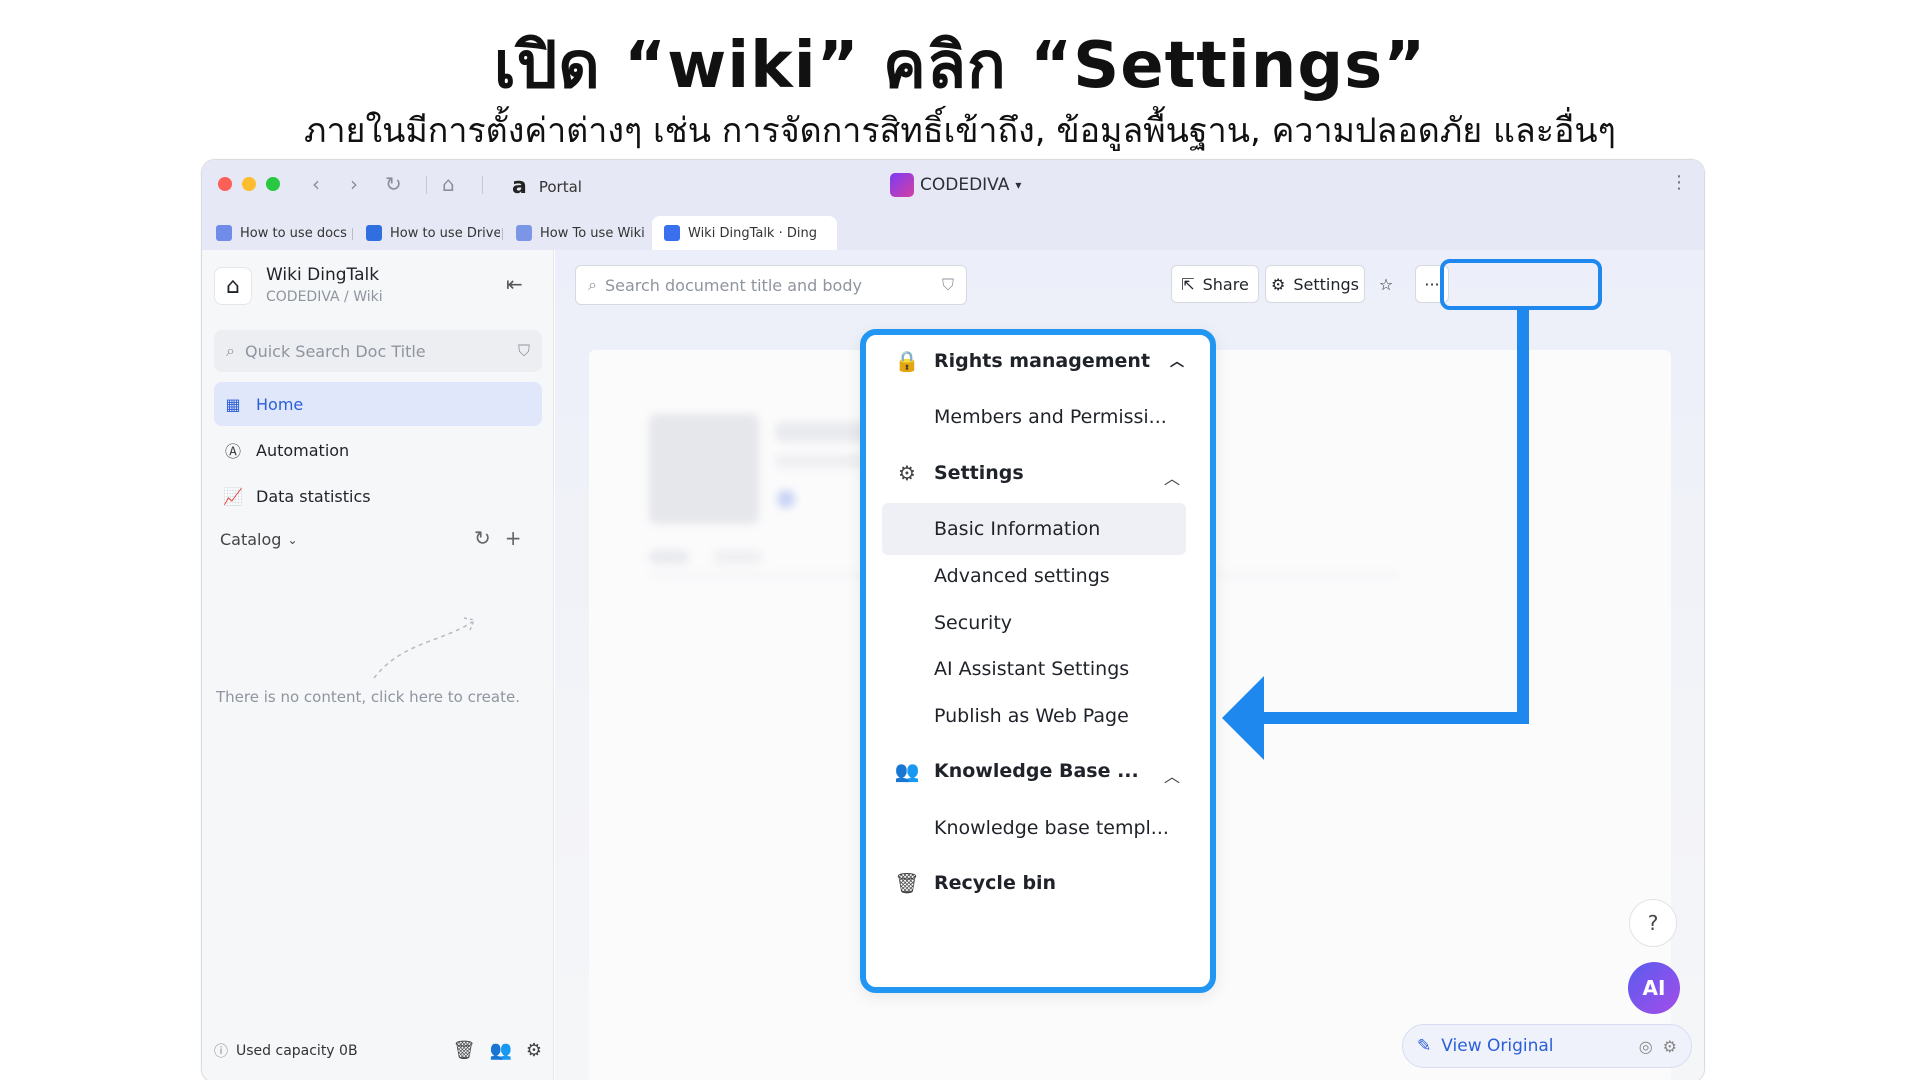 The width and height of the screenshot is (1920, 1080). What do you see at coordinates (1432, 284) in the screenshot?
I see `more-label: ···` at bounding box center [1432, 284].